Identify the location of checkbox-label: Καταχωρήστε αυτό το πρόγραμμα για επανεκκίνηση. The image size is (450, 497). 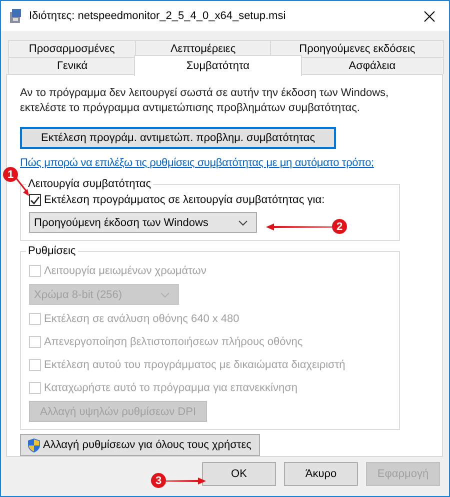
(171, 388).